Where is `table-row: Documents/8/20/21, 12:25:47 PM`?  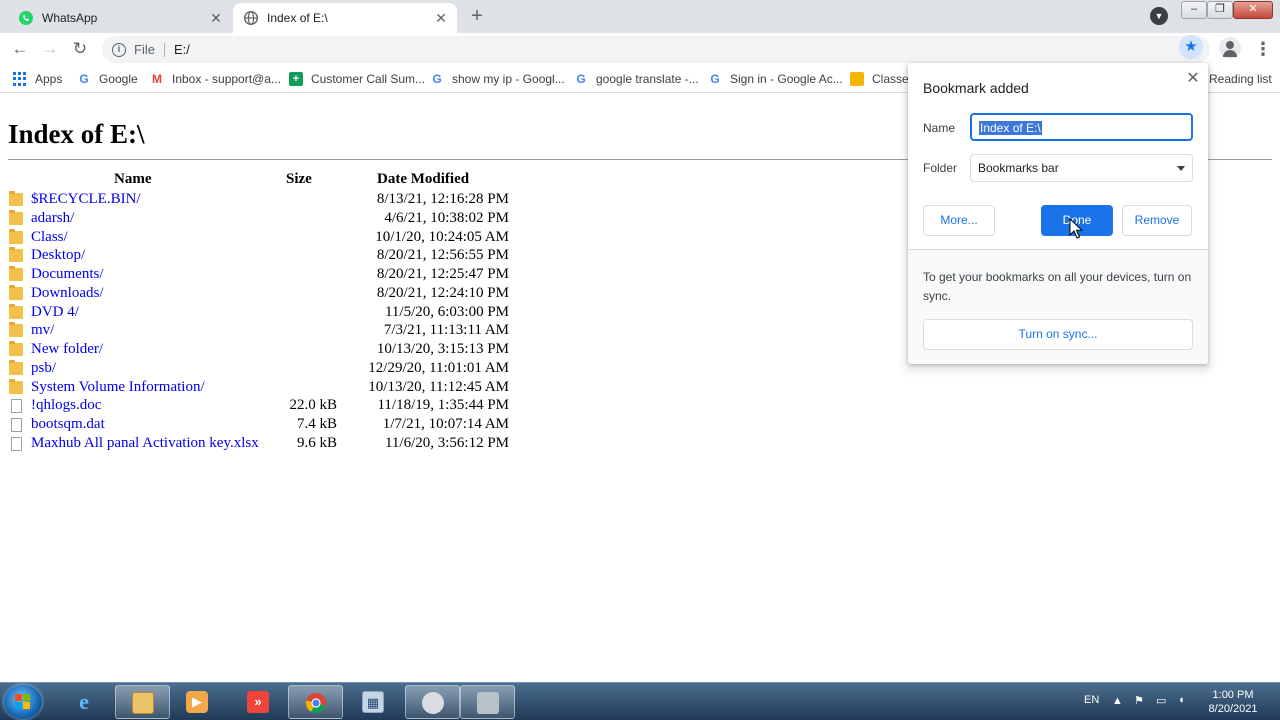
table-row: Documents/8/20/21, 12:25:47 PM is located at coordinates (260, 275).